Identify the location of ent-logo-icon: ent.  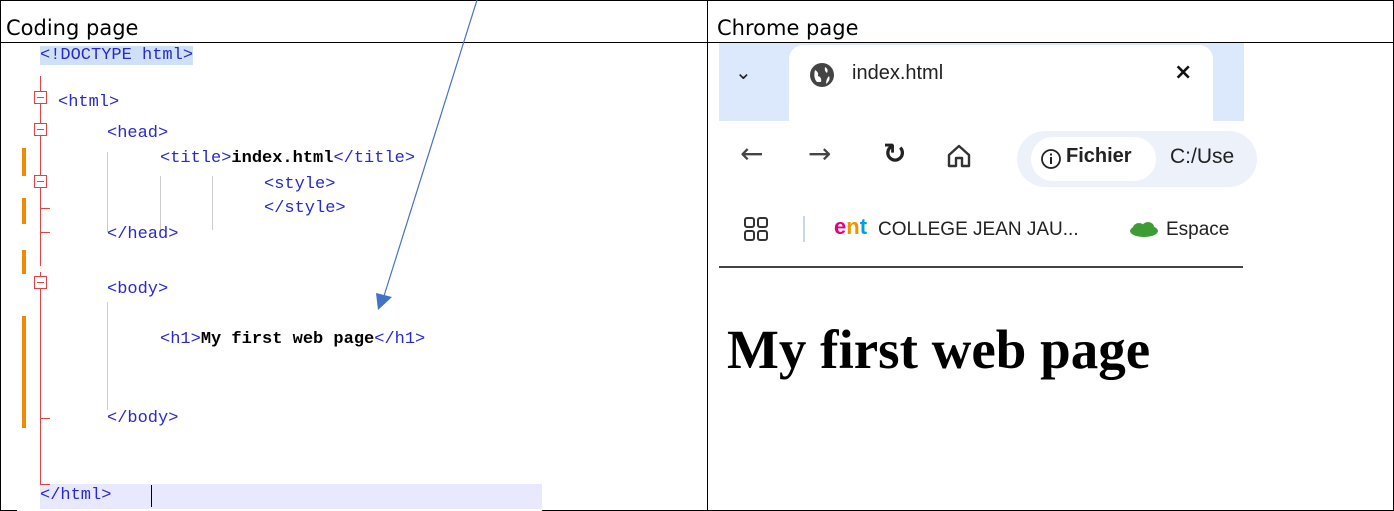
(851, 226).